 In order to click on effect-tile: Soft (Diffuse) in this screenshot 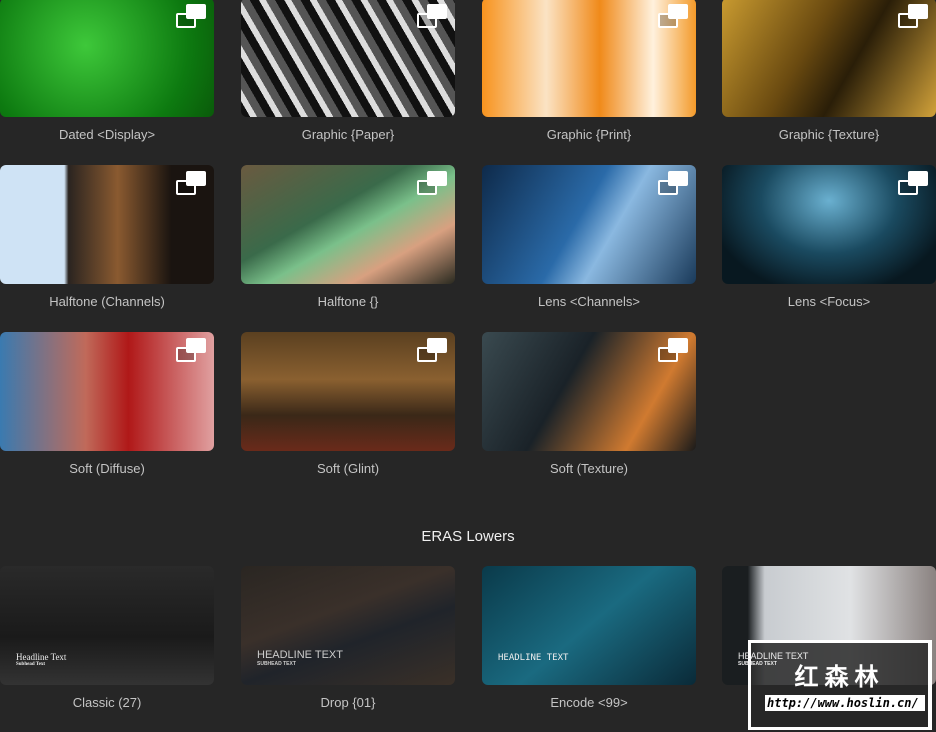, I will do `click(107, 404)`.